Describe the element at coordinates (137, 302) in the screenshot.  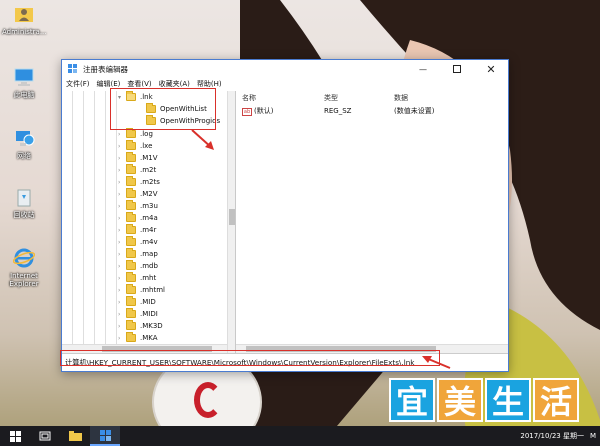
I see `tree-item: › .MID` at that location.